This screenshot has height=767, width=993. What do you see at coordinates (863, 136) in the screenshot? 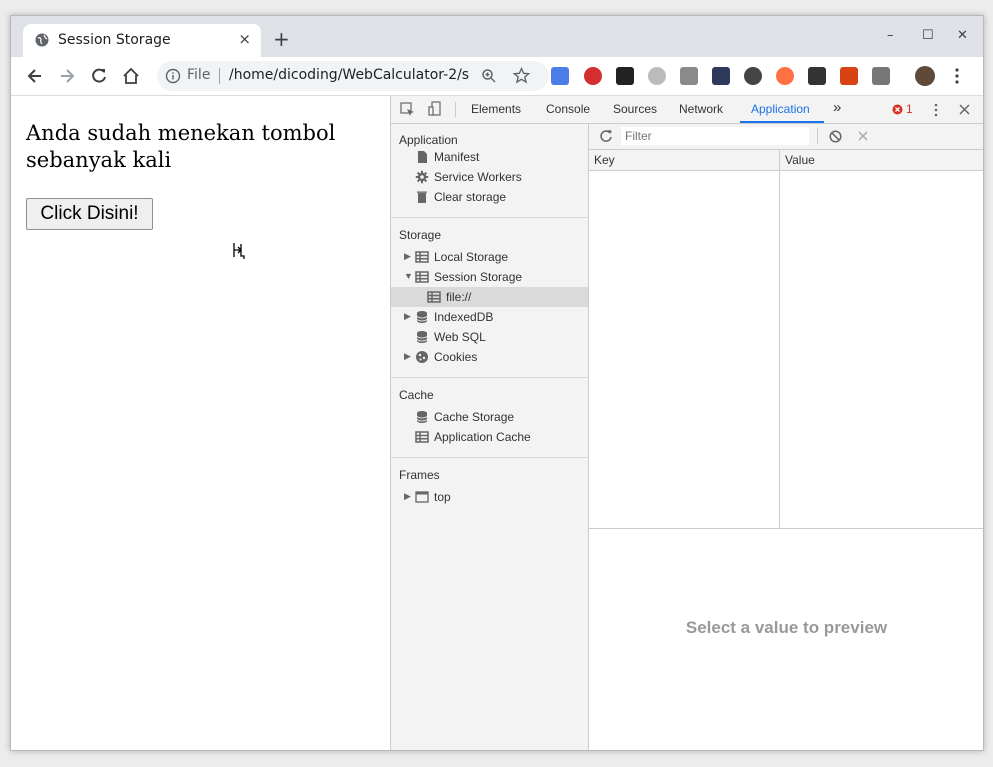
I see `delete-selected-icon` at bounding box center [863, 136].